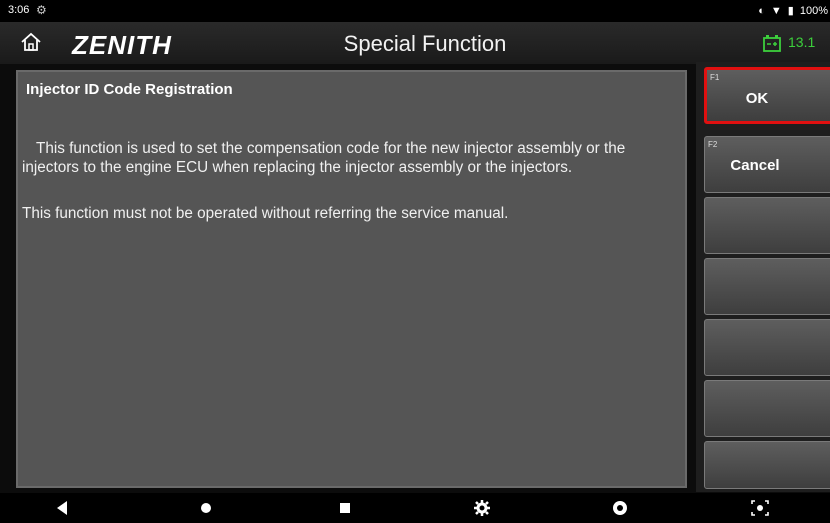  I want to click on page-title: Special Function, so click(425, 43).